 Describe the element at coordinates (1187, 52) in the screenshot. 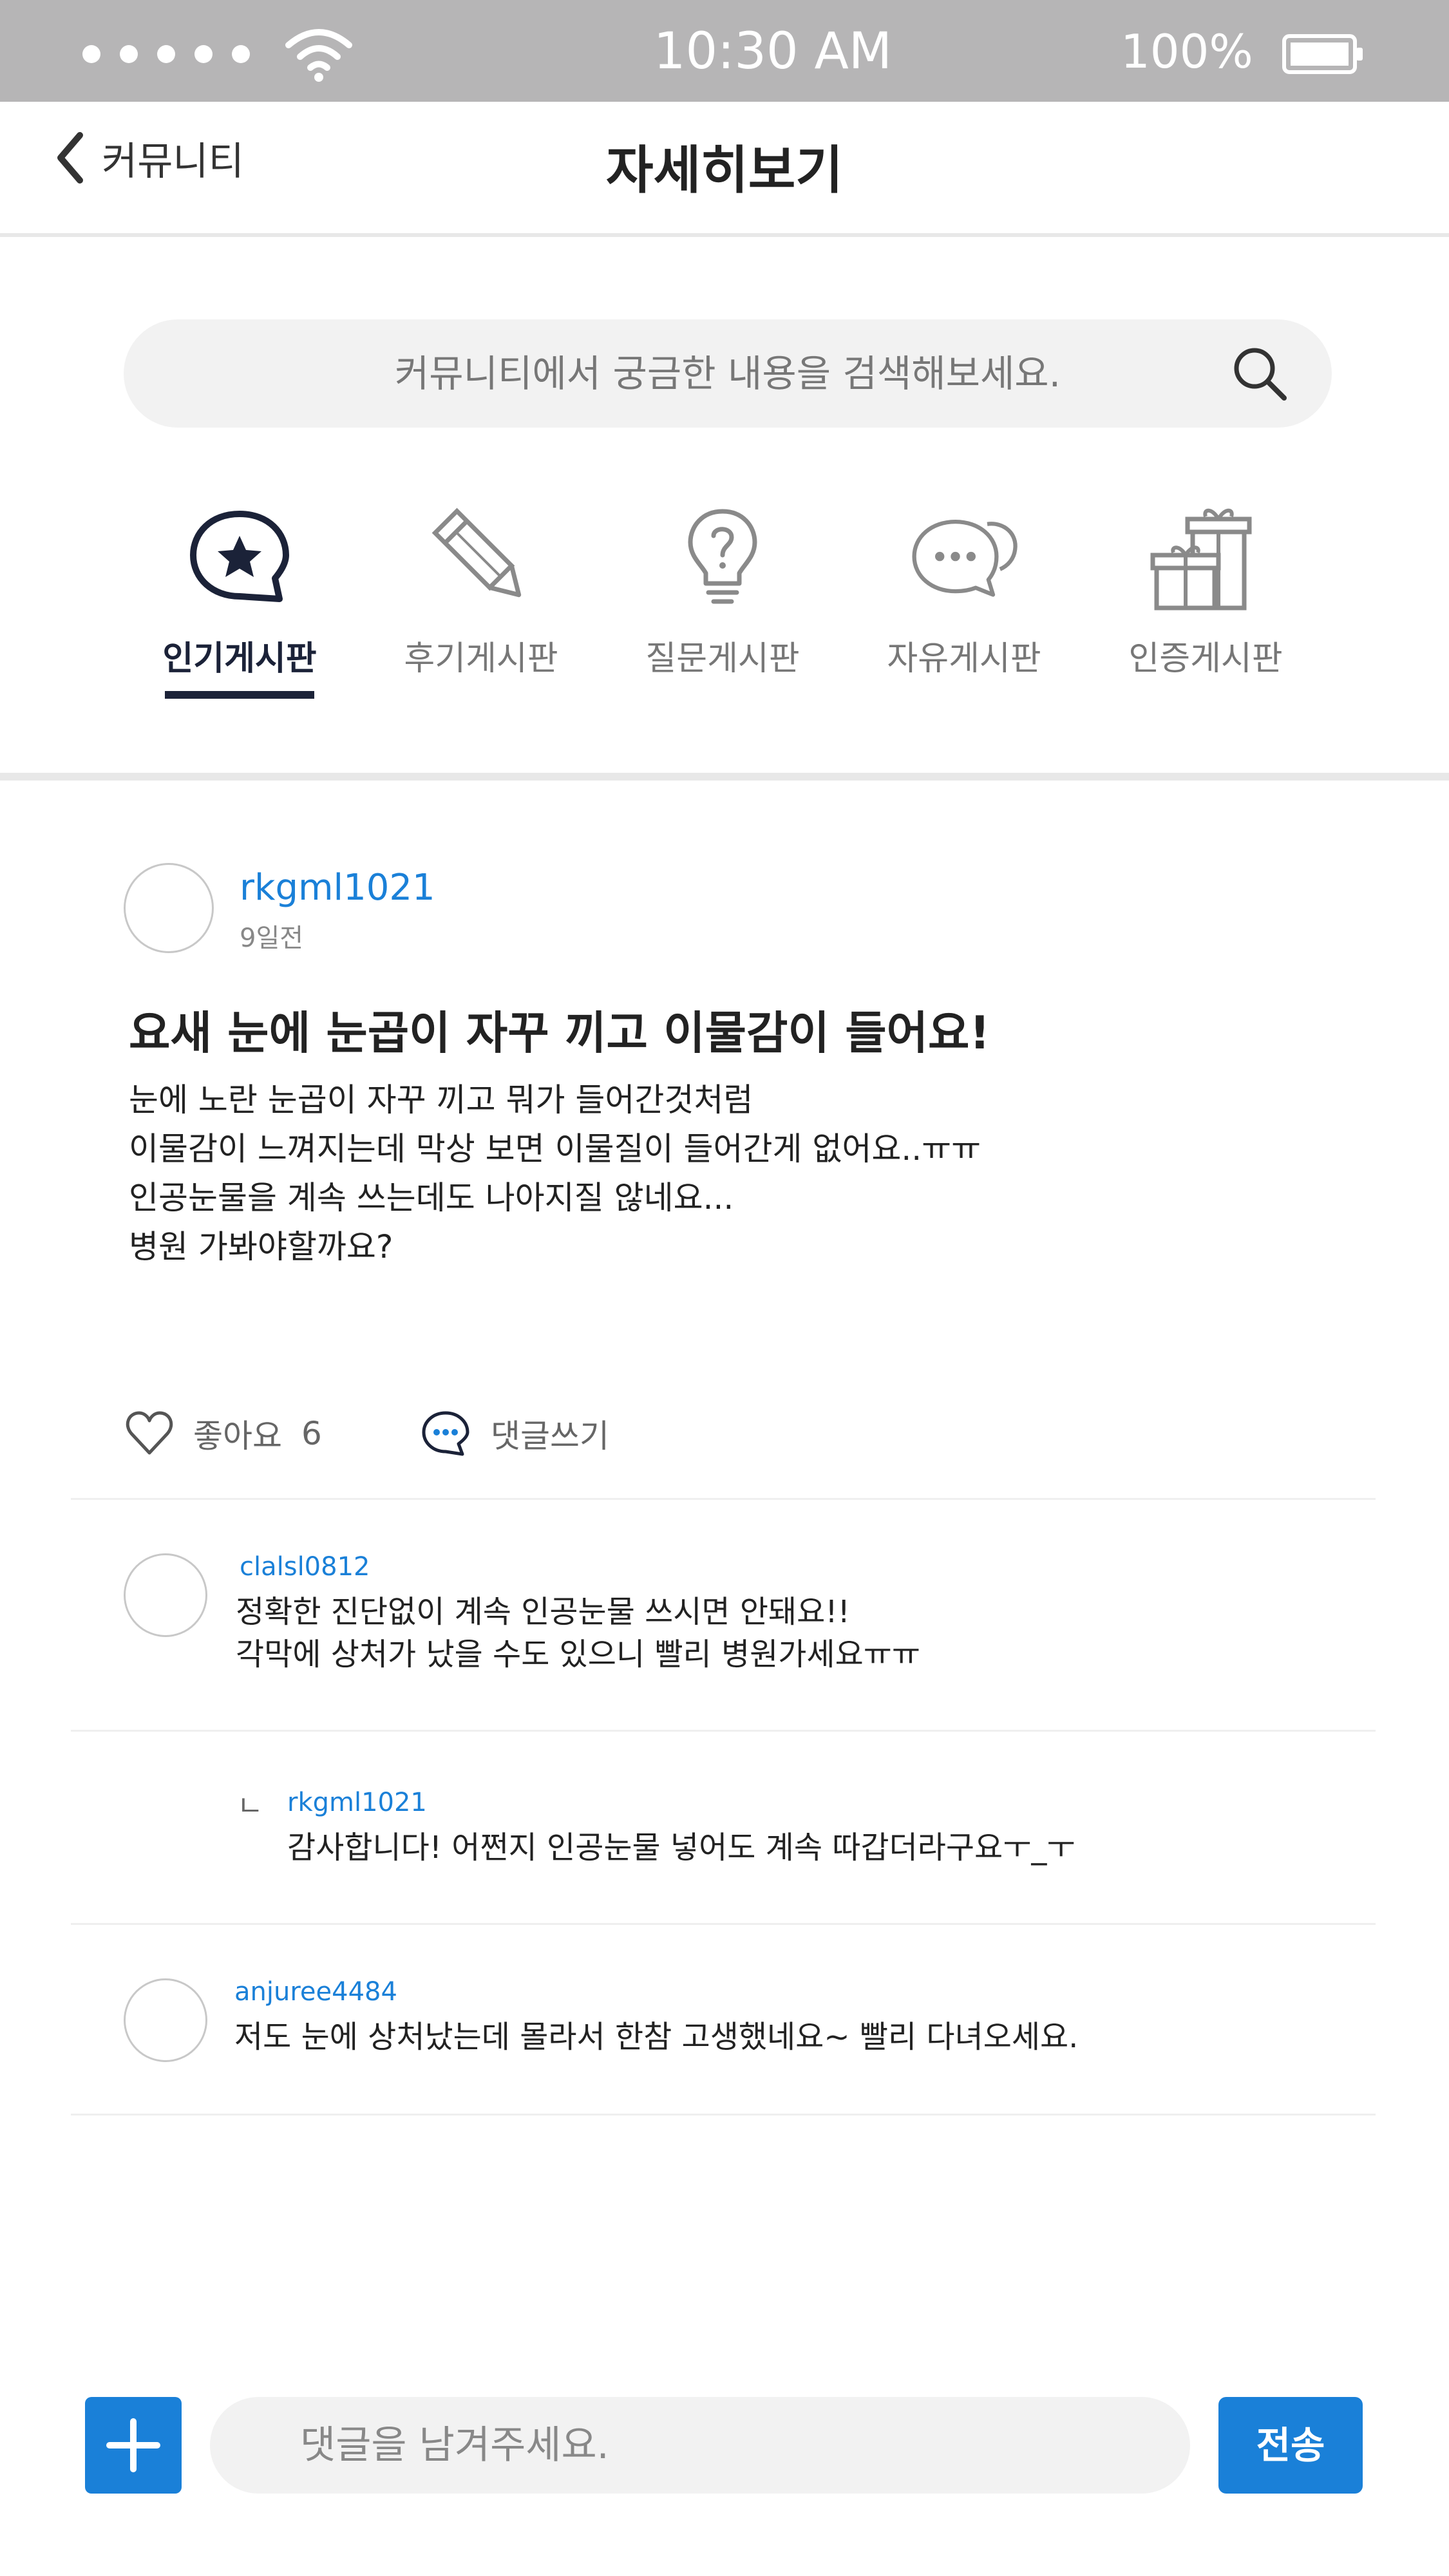

I see `battery-percent: 100%` at that location.